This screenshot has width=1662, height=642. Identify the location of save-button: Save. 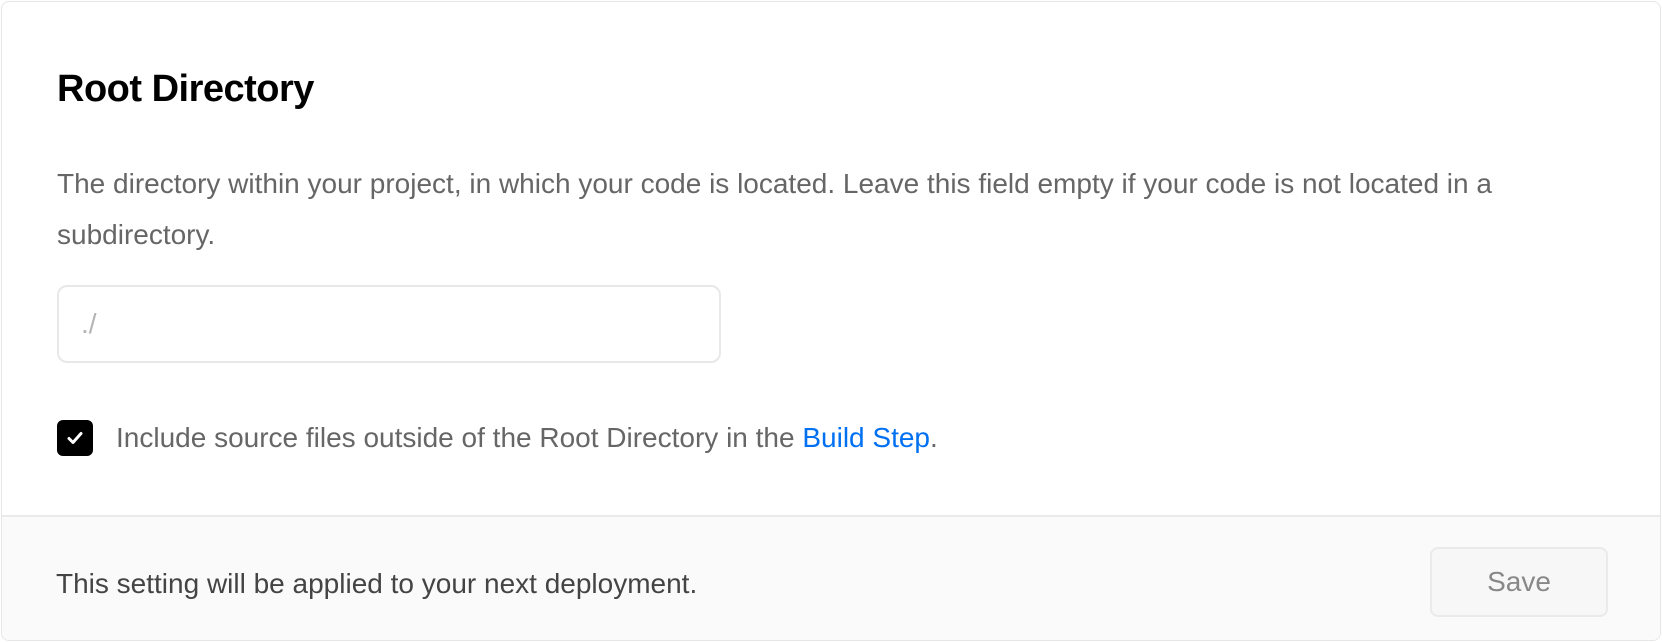
(1519, 582).